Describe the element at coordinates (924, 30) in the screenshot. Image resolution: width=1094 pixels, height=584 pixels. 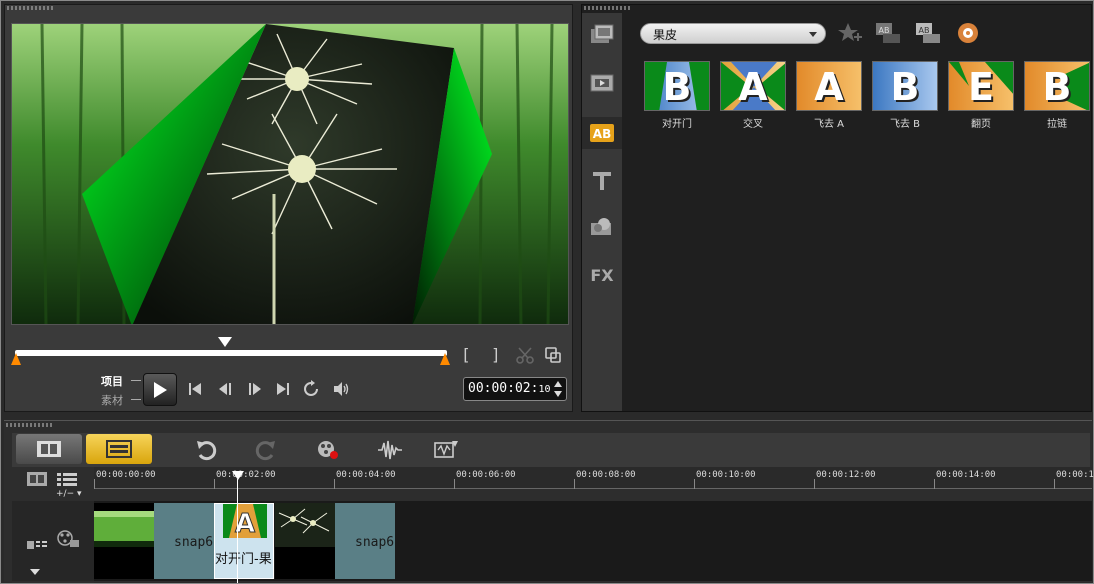
I see `svg-text: AB` at that location.